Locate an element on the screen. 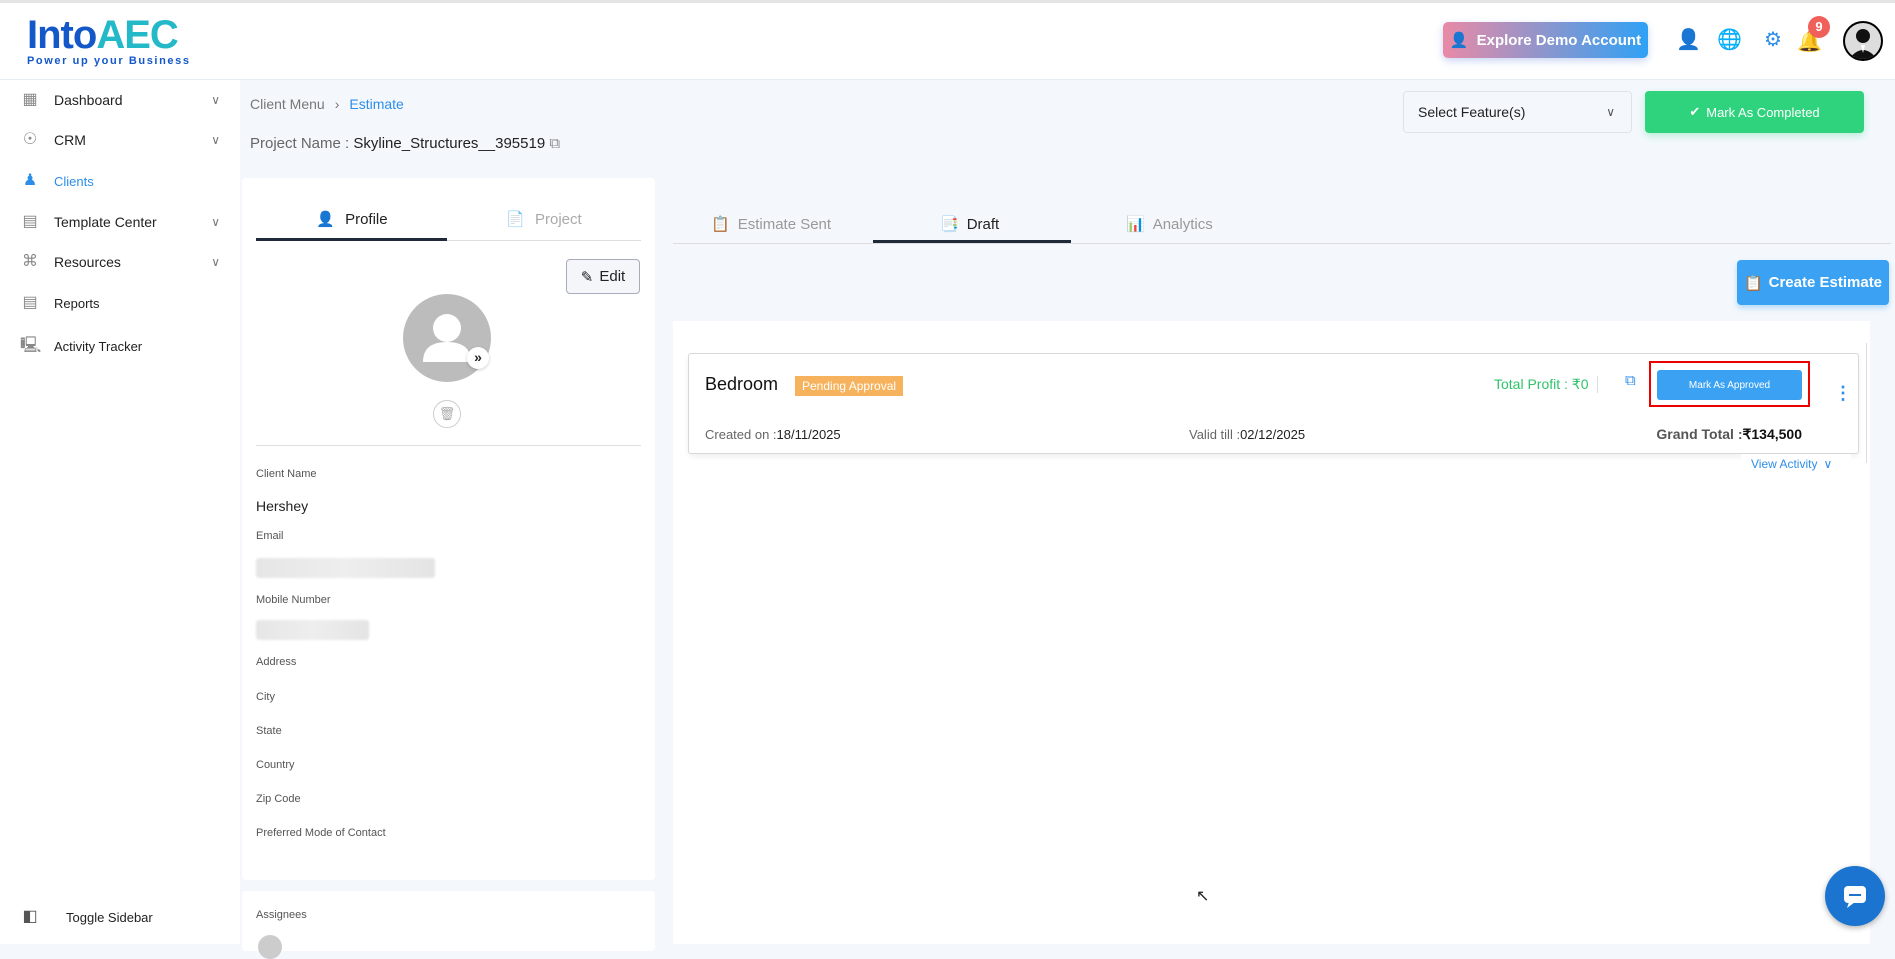 This screenshot has width=1895, height=959. resources-icon: ⌘ is located at coordinates (30, 261).